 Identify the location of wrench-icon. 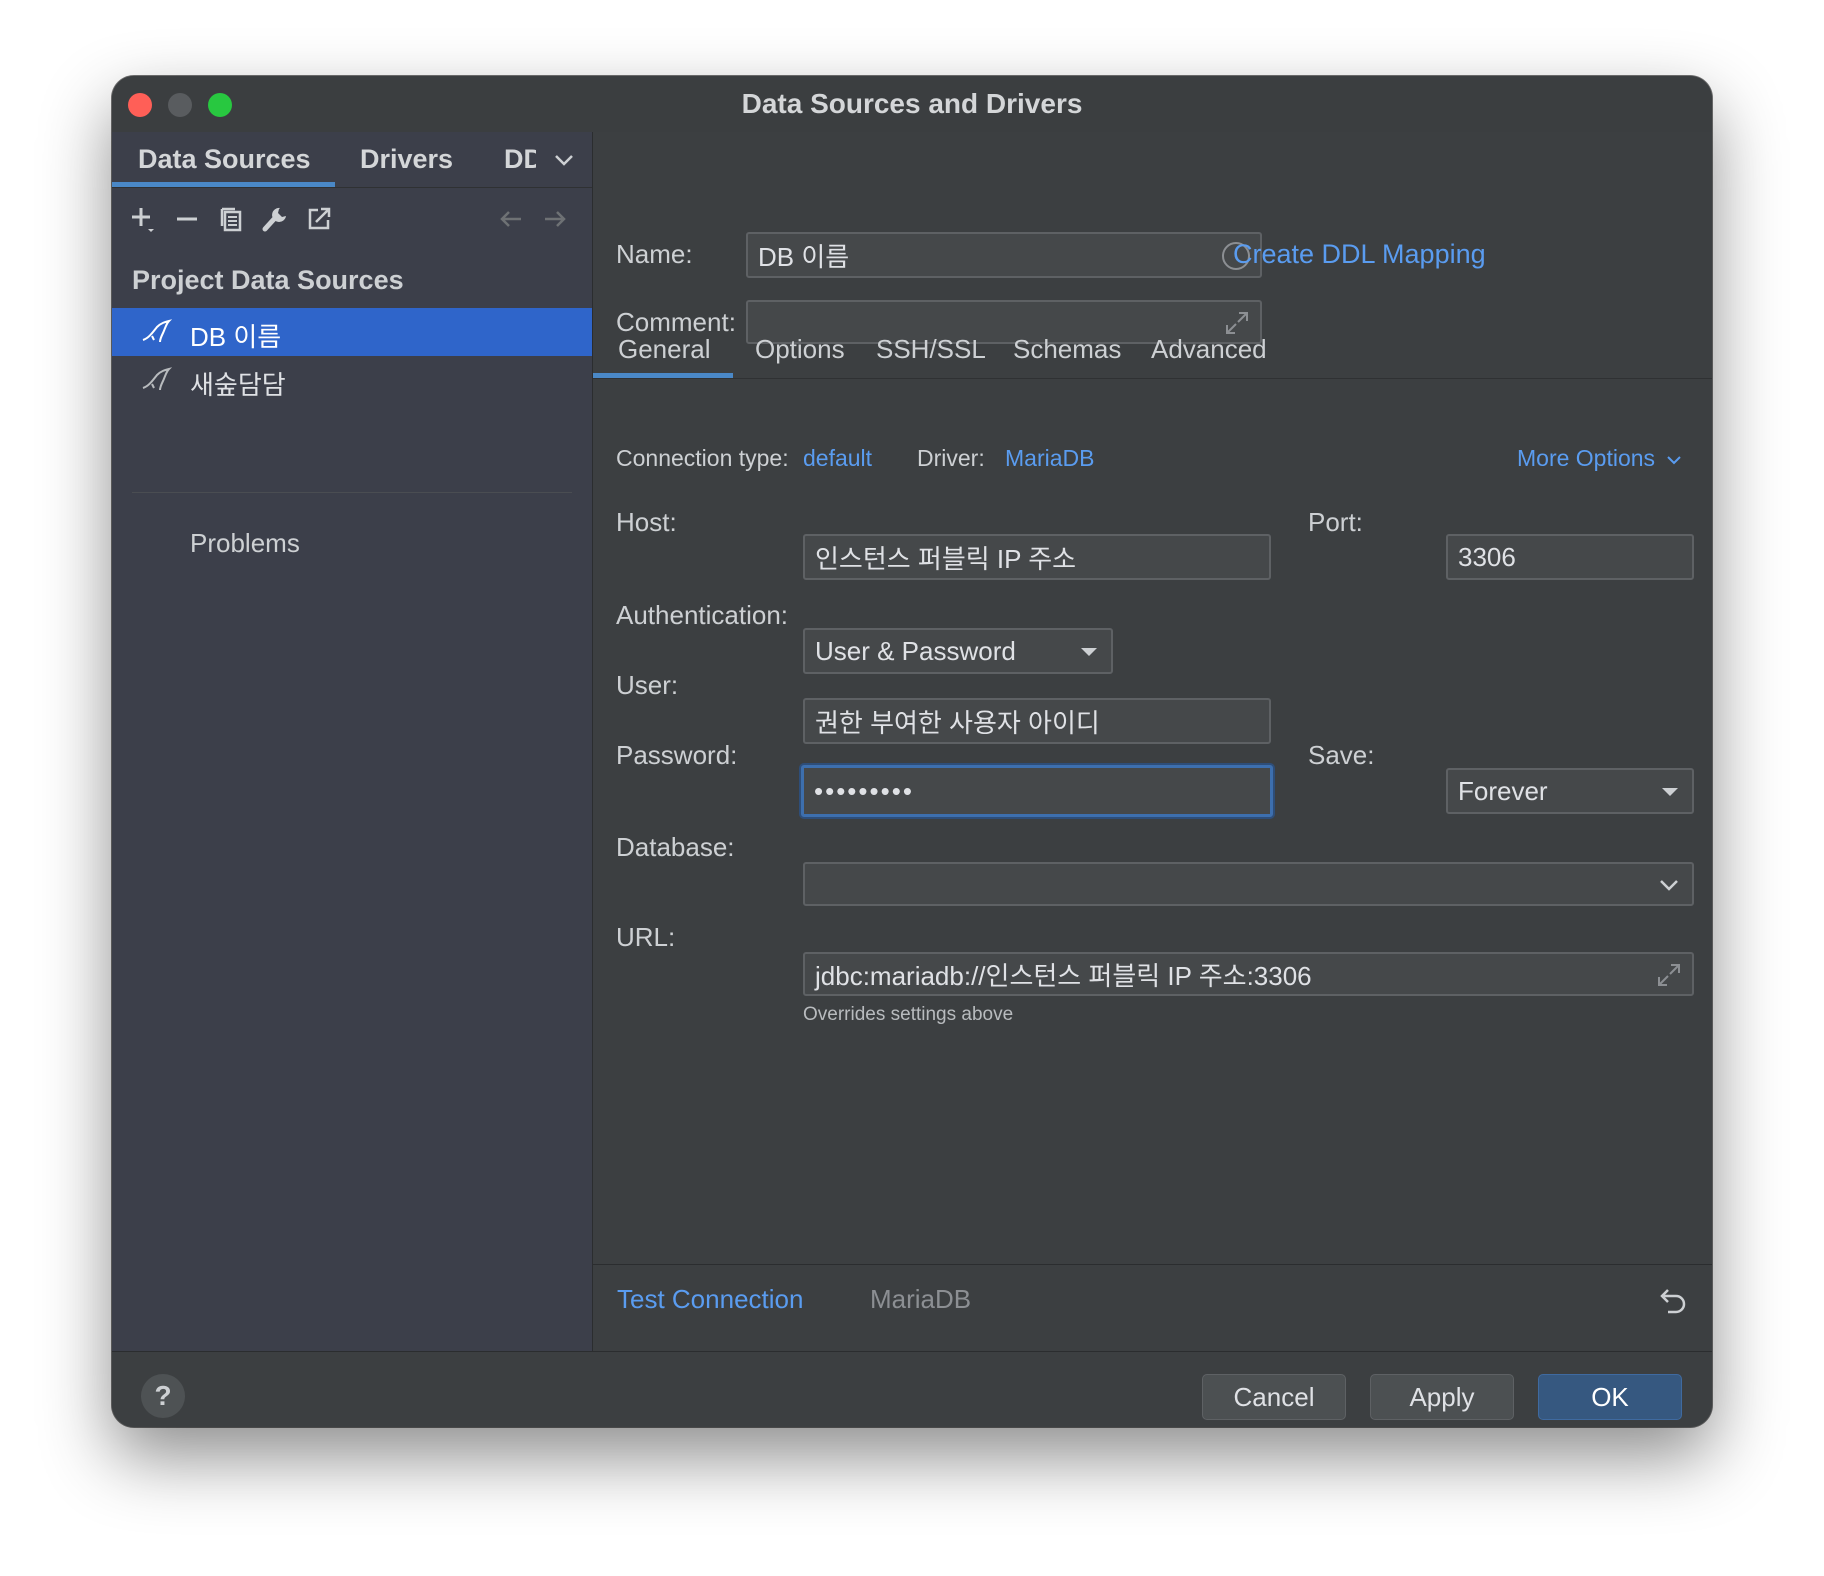
(275, 219).